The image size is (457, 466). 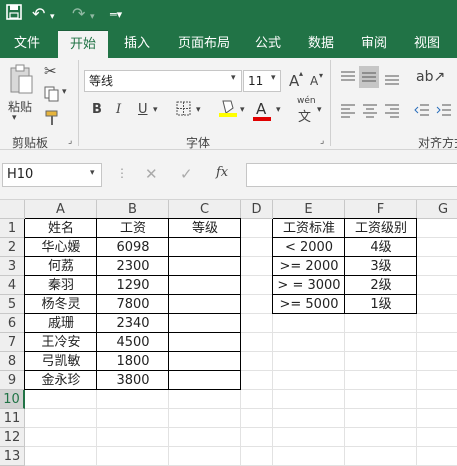 What do you see at coordinates (50, 71) in the screenshot?
I see `cut-icon: ✂` at bounding box center [50, 71].